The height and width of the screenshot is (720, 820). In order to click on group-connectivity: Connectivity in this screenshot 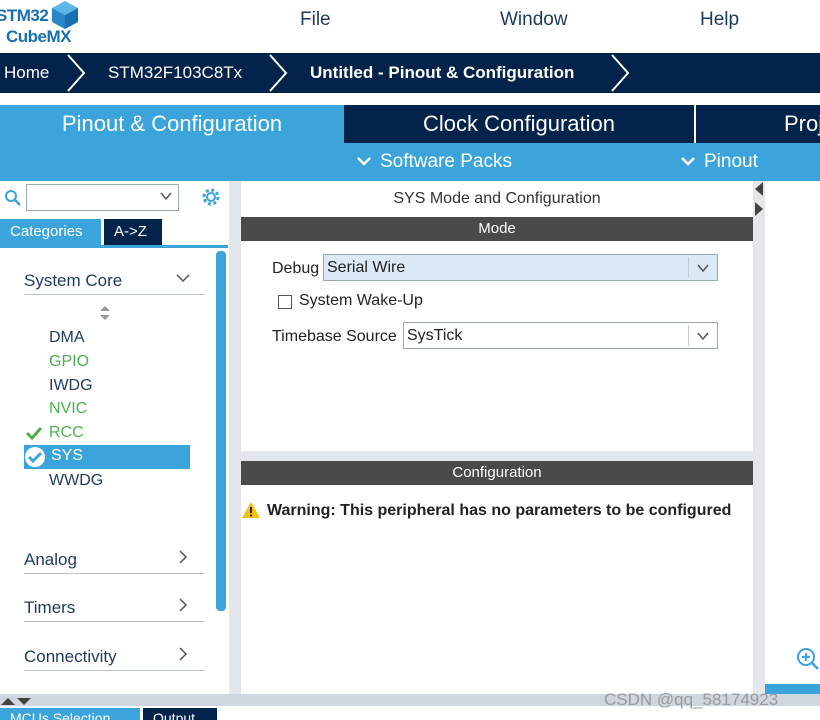, I will do `click(114, 656)`.